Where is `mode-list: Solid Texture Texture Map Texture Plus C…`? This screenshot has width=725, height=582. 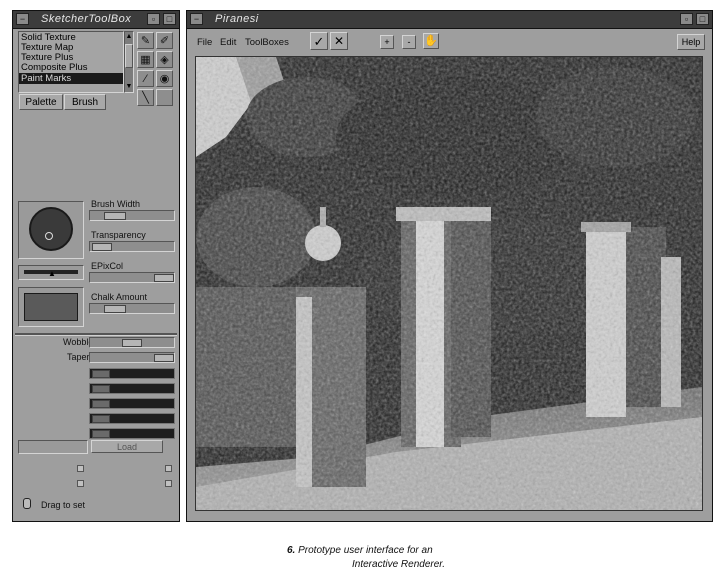 mode-list: Solid Texture Texture Map Texture Plus C… is located at coordinates (71, 62).